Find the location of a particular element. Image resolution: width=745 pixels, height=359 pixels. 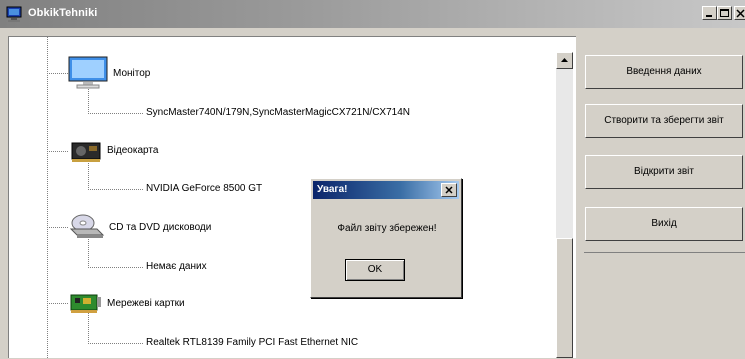

close-button is located at coordinates (739, 13).